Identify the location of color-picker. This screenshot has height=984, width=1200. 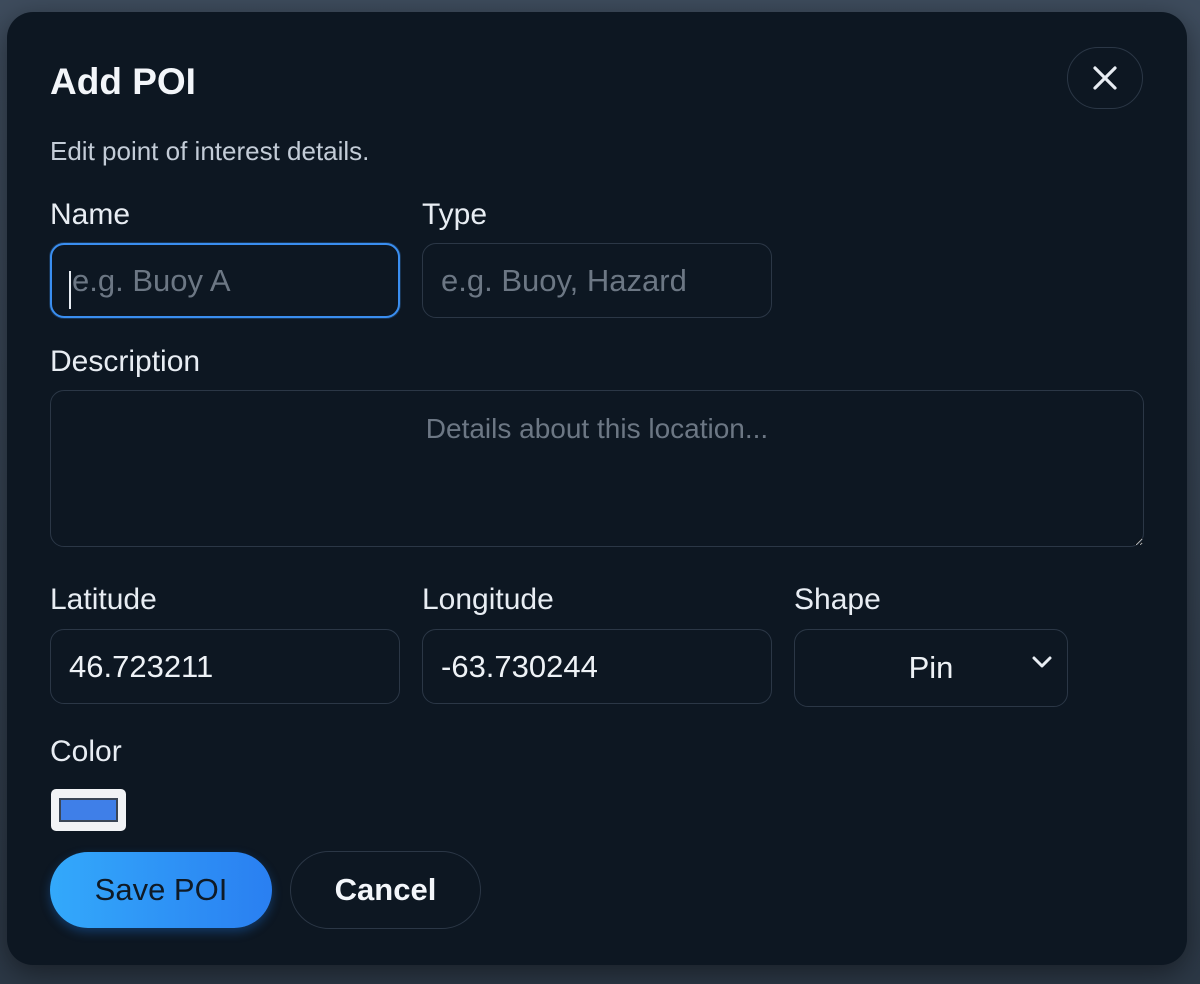
(88, 810).